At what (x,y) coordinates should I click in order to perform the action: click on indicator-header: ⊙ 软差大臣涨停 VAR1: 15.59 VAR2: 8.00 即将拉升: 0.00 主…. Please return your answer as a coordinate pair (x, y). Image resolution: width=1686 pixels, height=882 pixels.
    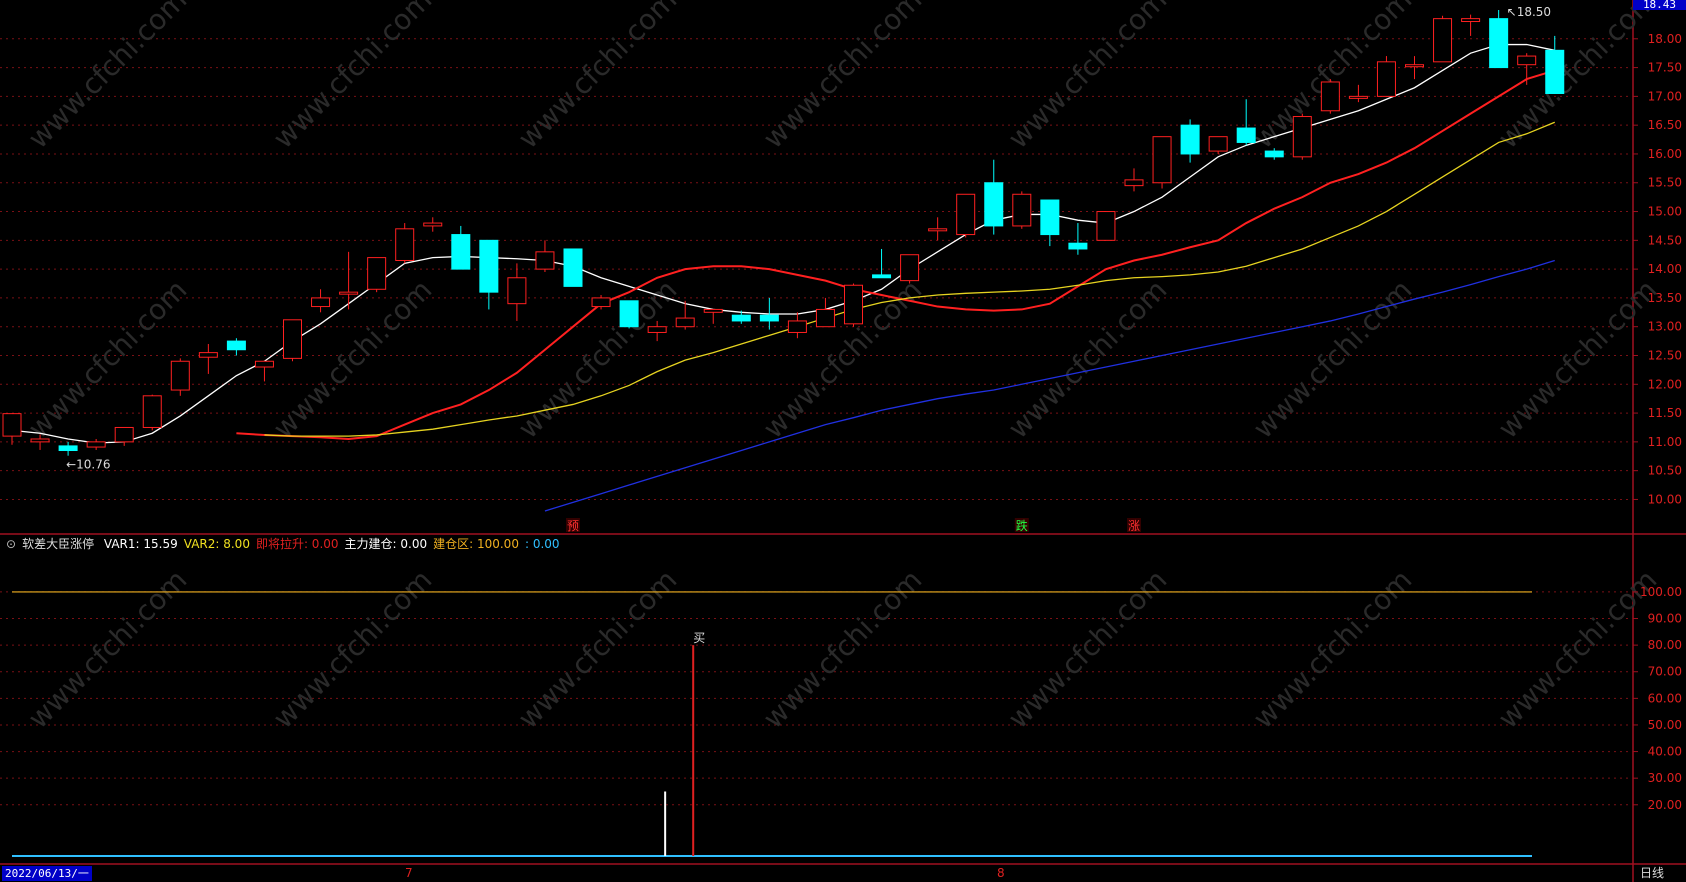
    Looking at the image, I should click on (289, 543).